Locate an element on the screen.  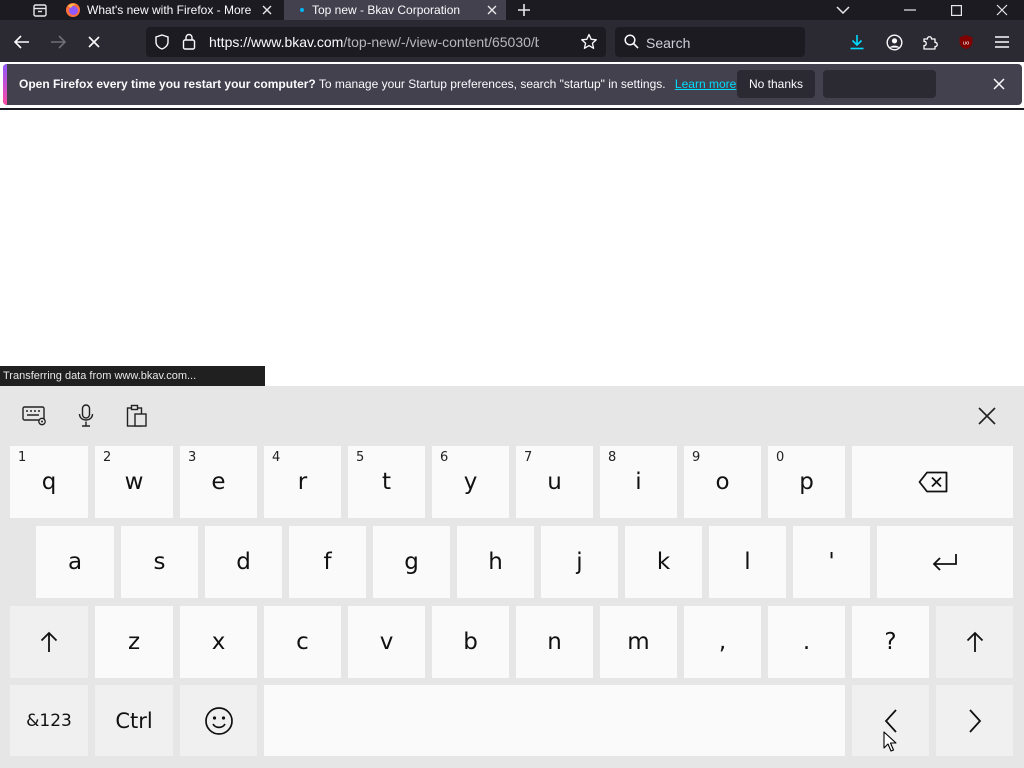
key-i: 8i is located at coordinates (638, 482).